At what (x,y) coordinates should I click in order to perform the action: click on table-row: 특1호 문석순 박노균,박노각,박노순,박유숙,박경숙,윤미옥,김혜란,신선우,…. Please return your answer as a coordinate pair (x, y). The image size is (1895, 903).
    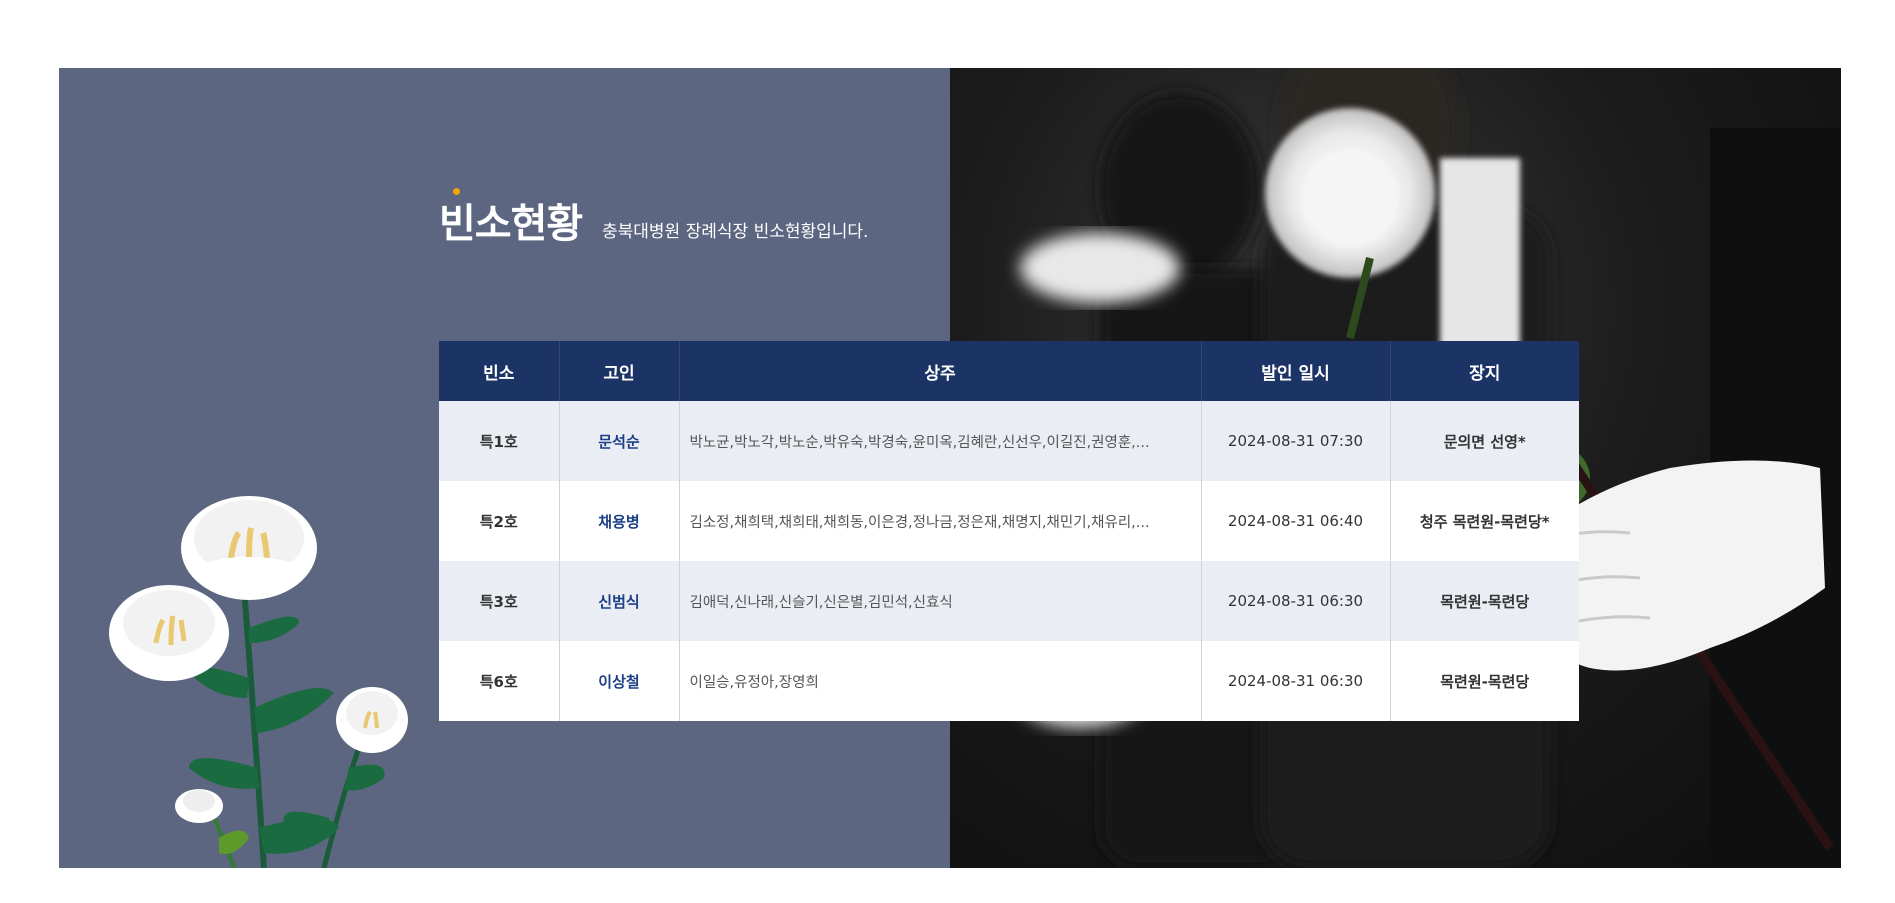
    Looking at the image, I should click on (1009, 441).